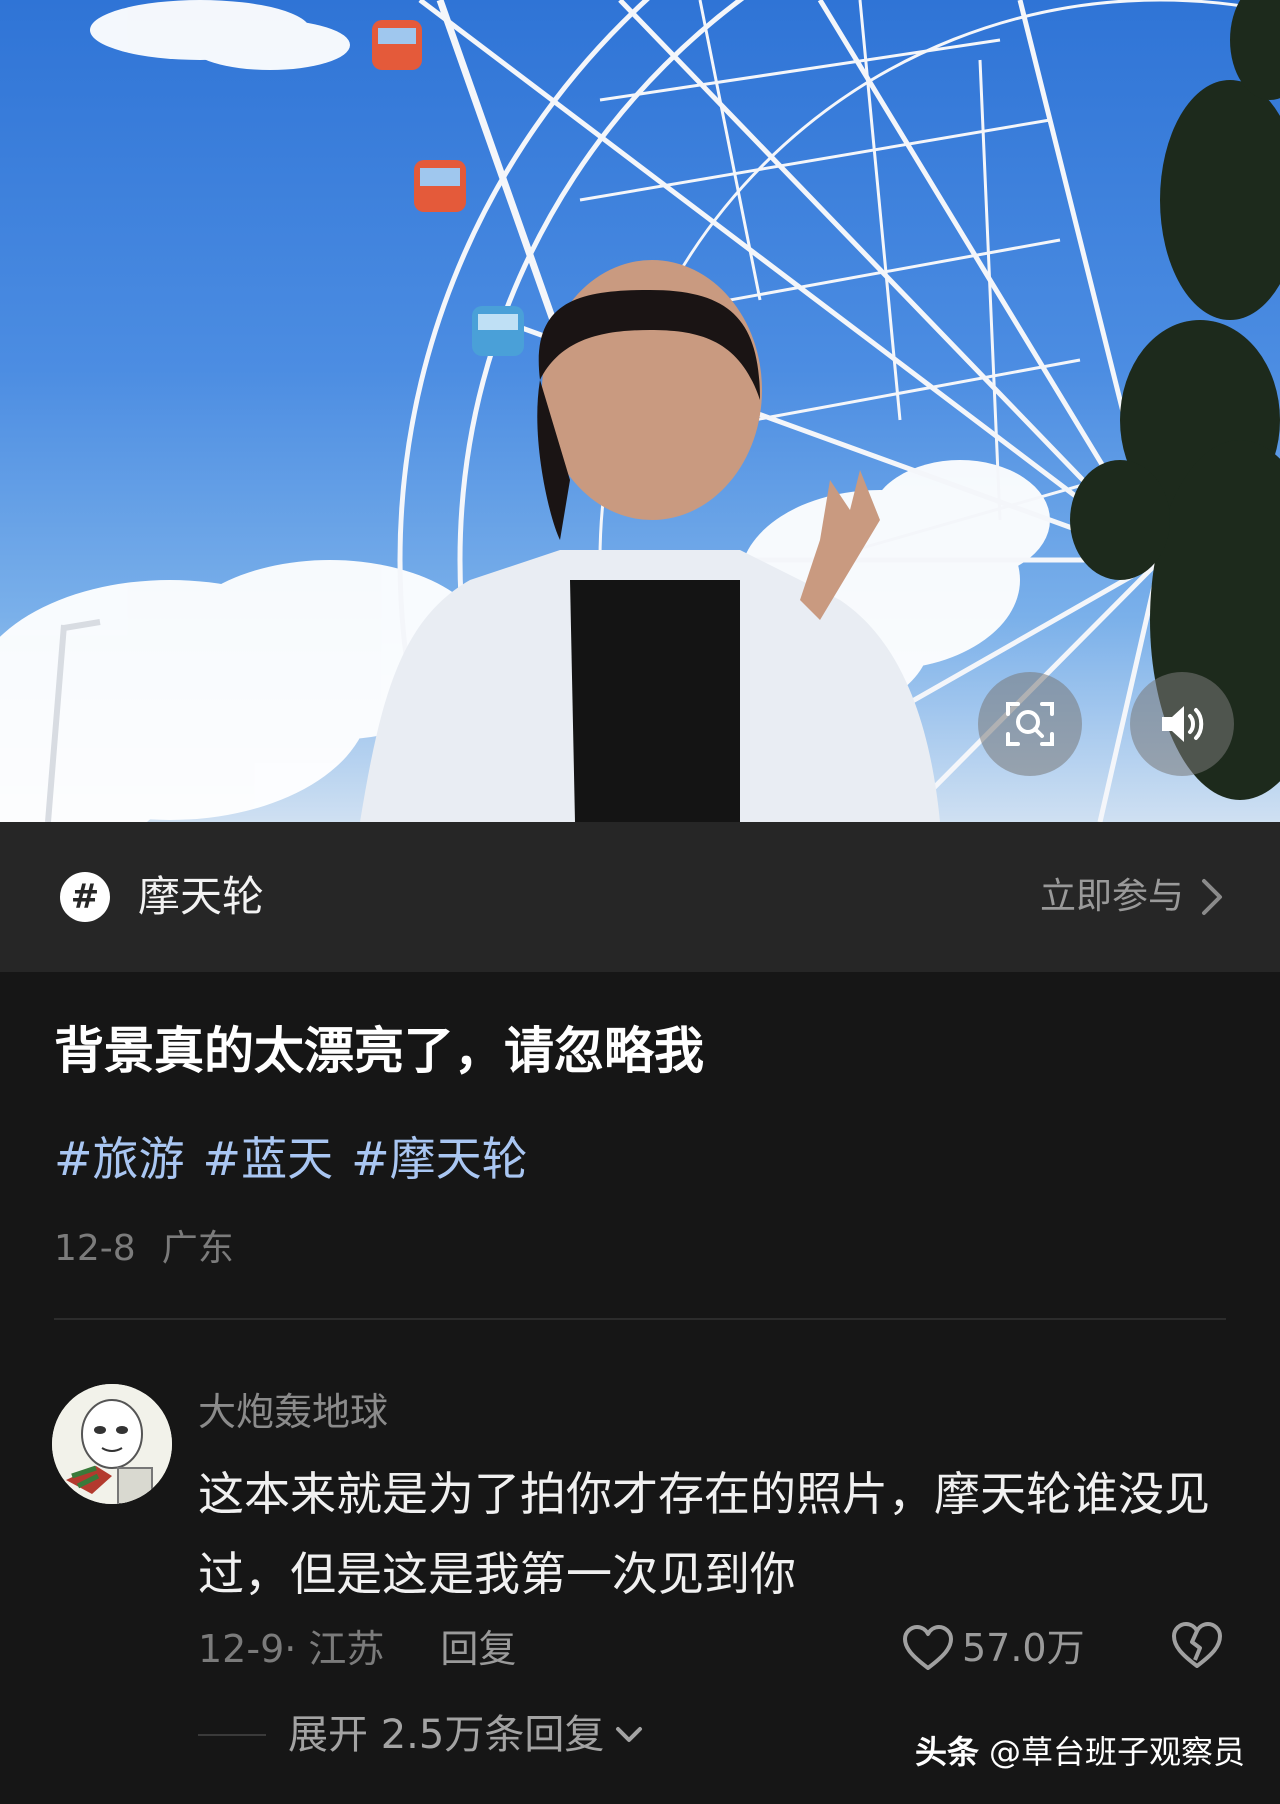  Describe the element at coordinates (439, 1159) in the screenshot. I see `tag-ferris-wheel: #摩天轮` at that location.